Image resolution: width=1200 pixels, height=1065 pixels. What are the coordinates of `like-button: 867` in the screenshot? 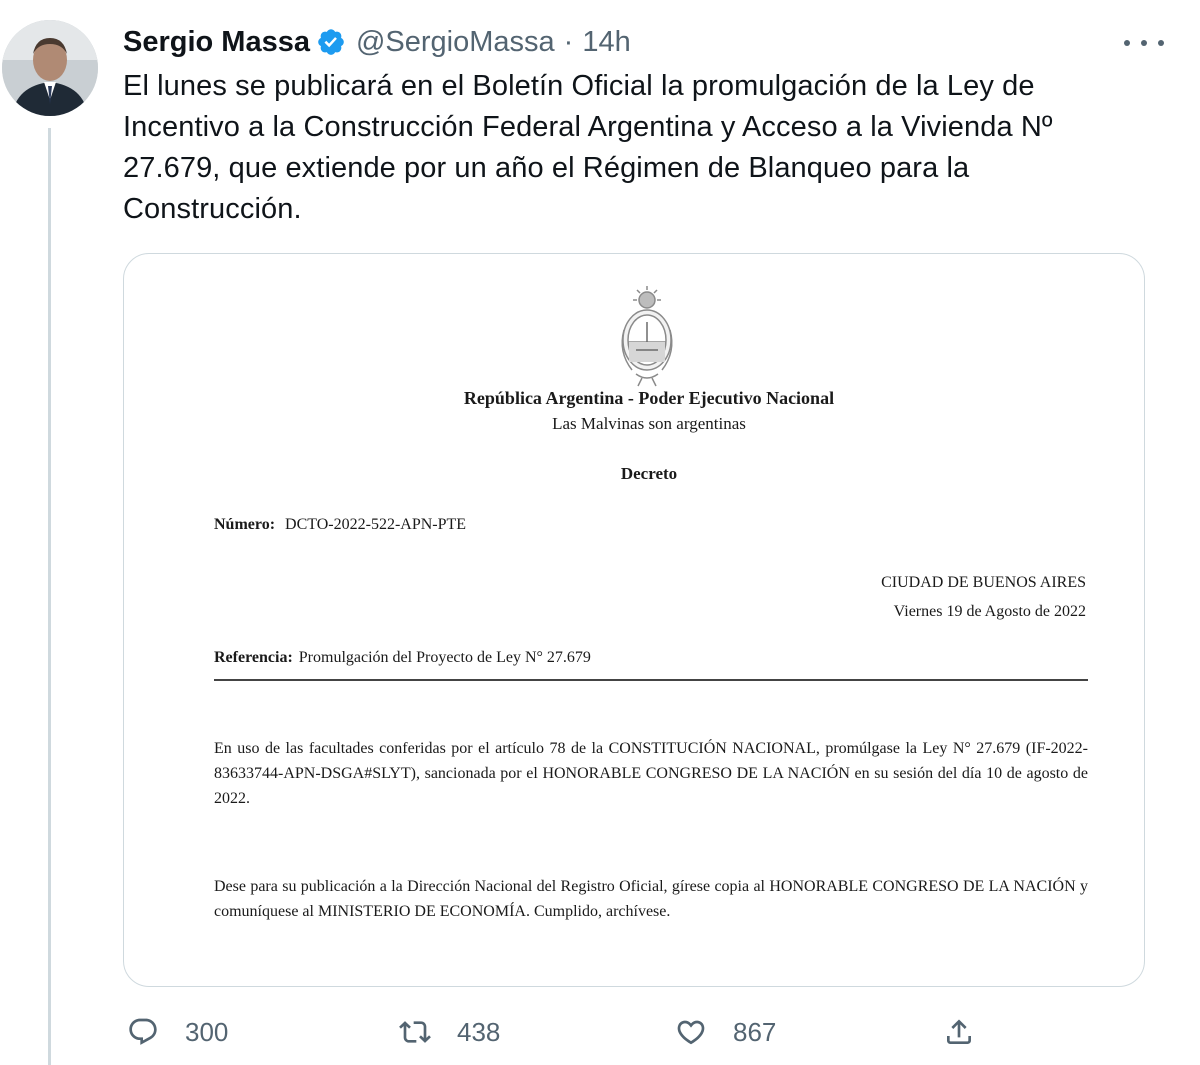 It's located at (725, 1032).